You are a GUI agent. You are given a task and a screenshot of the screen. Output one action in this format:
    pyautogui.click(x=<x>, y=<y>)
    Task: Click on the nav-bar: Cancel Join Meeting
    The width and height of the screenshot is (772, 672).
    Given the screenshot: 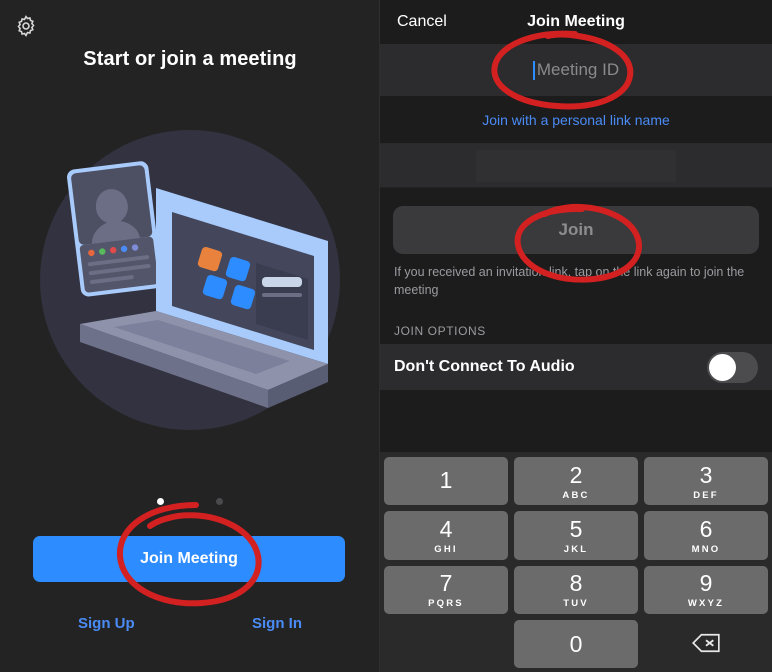 What is the action you would take?
    pyautogui.click(x=576, y=22)
    